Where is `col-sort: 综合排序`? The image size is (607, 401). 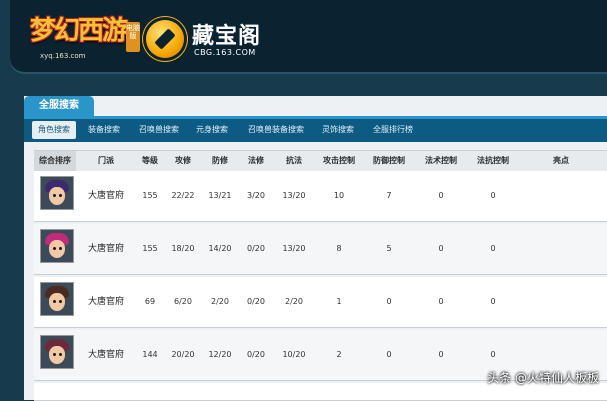 col-sort: 综合排序 is located at coordinates (55, 161).